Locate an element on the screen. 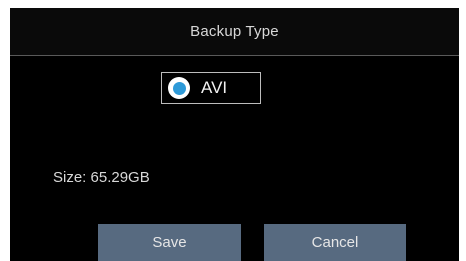  cancel-button: Cancel is located at coordinates (335, 242).